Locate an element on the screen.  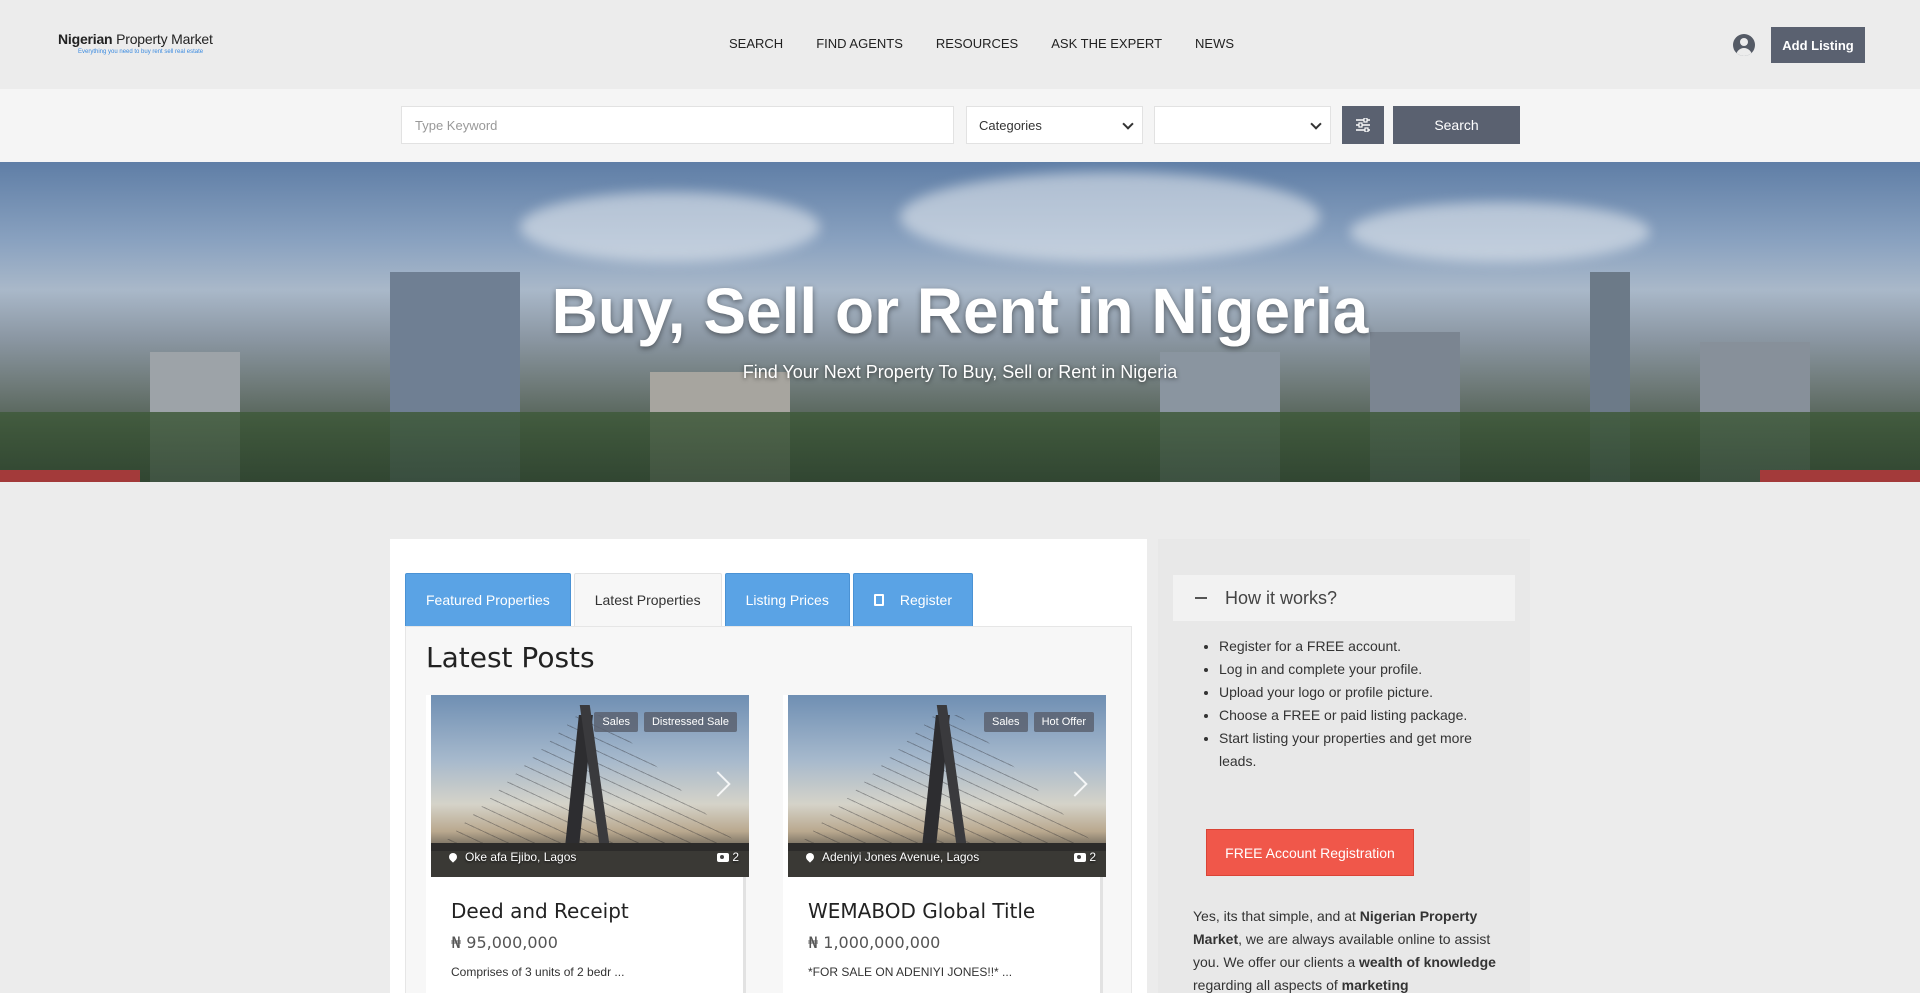
minus-icon is located at coordinates (1201, 598).